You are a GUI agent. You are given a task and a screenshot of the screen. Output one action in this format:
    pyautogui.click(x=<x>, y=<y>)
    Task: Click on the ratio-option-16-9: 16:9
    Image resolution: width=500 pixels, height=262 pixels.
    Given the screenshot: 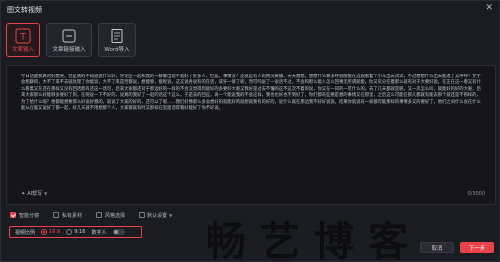 What is the action you would take?
    pyautogui.click(x=50, y=232)
    